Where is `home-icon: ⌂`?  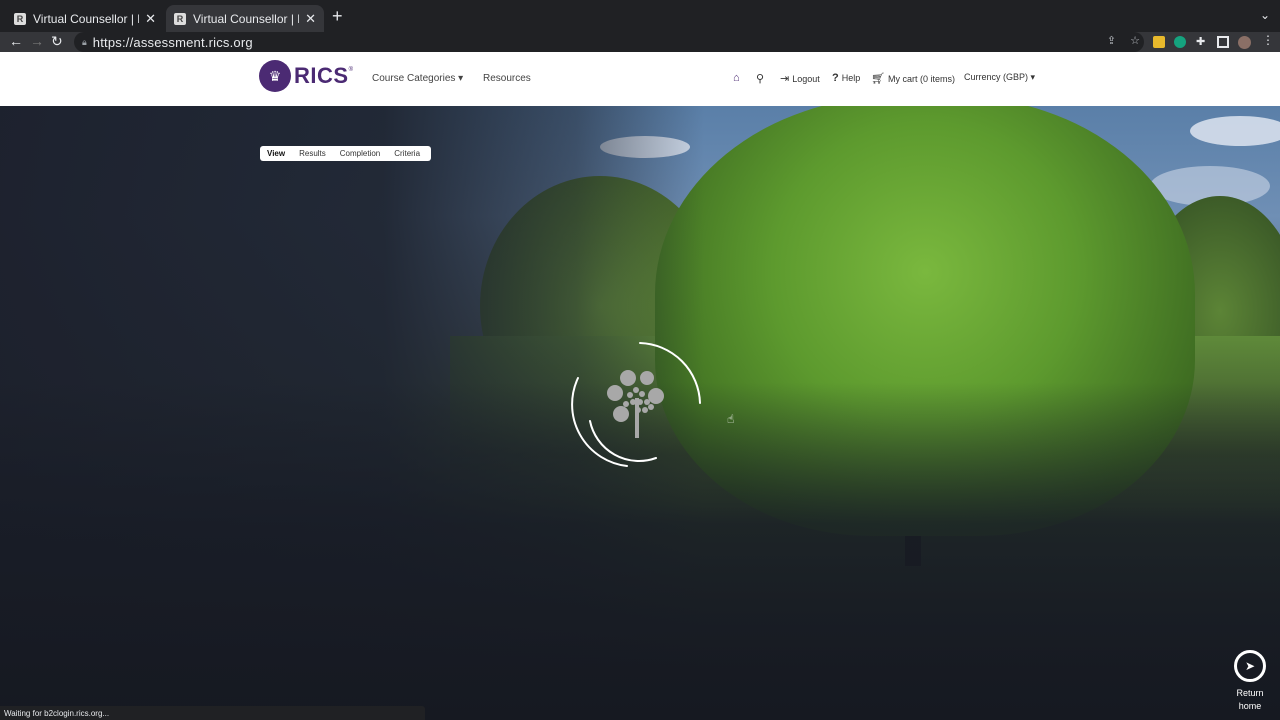
home-icon: ⌂ is located at coordinates (736, 78).